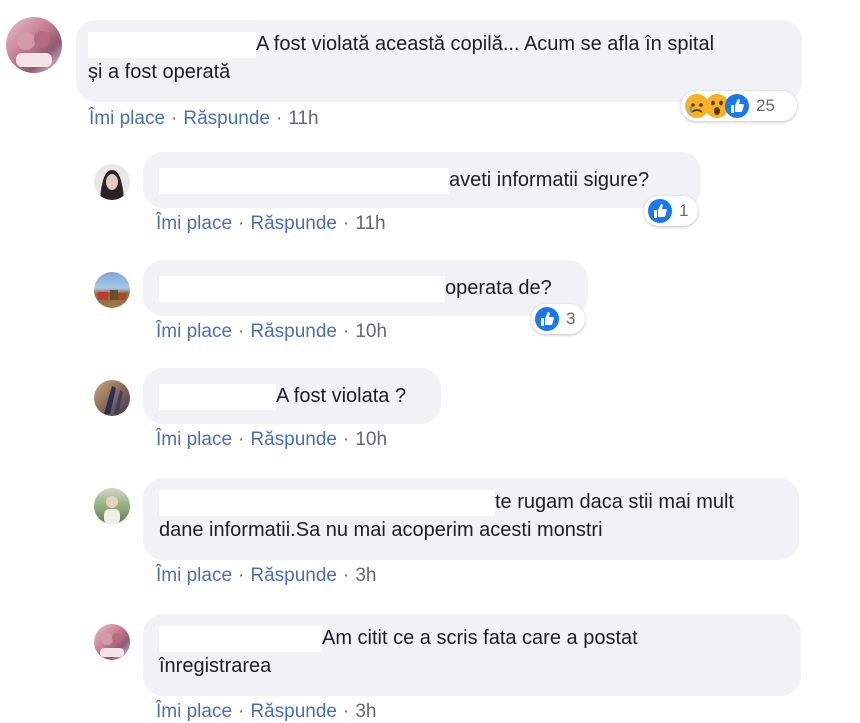 This screenshot has height=723, width=860. I want to click on reaction-summary: 3, so click(558, 319).